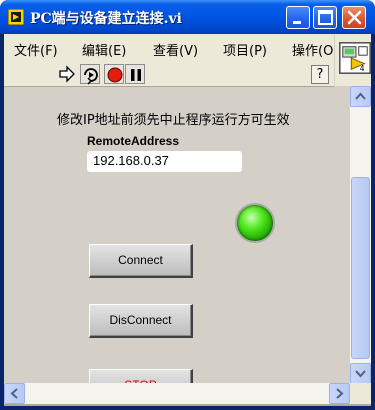 The image size is (375, 410). Describe the element at coordinates (297, 22) in the screenshot. I see `minimize-icon` at that location.